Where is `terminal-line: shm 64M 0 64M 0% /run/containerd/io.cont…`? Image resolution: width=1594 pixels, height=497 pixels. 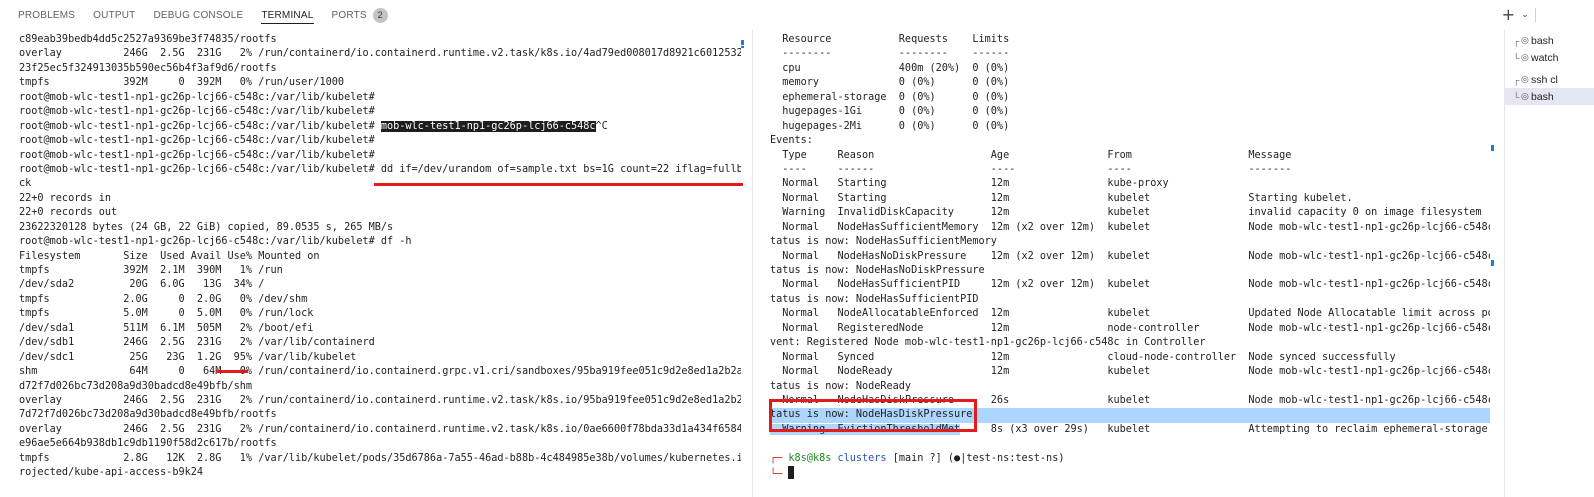
terminal-line: shm 64M 0 64M 0% /run/containerd/io.cont… is located at coordinates (380, 372).